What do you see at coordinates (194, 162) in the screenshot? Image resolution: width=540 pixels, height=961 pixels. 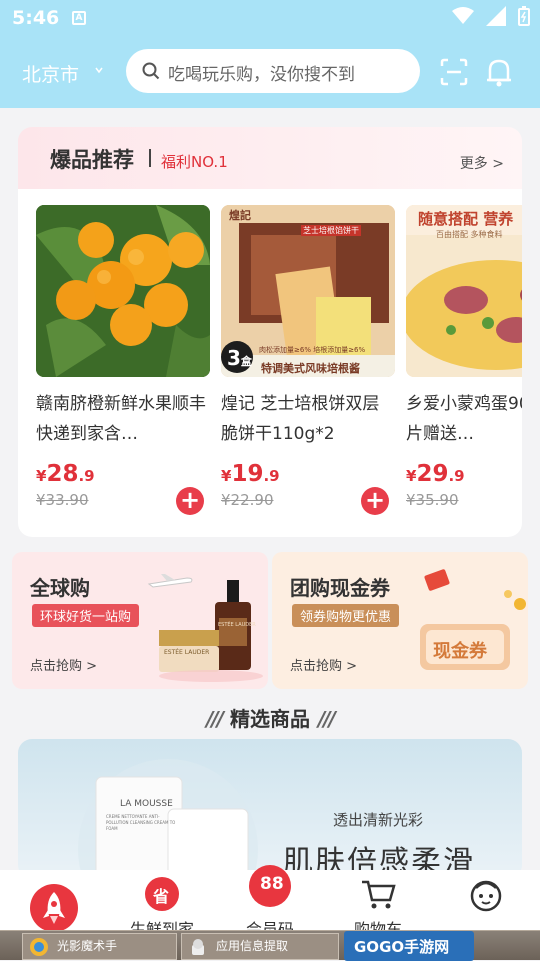 I see `hot-subtitle: 福利NO.1` at bounding box center [194, 162].